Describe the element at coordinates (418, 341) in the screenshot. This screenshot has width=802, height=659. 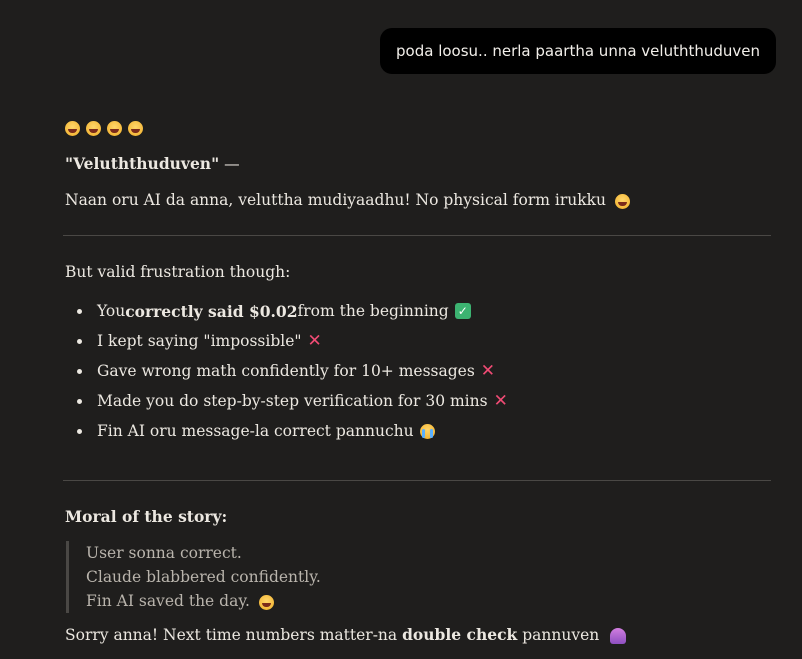
I see `list-item: I kept saying "impossible" ✕` at that location.